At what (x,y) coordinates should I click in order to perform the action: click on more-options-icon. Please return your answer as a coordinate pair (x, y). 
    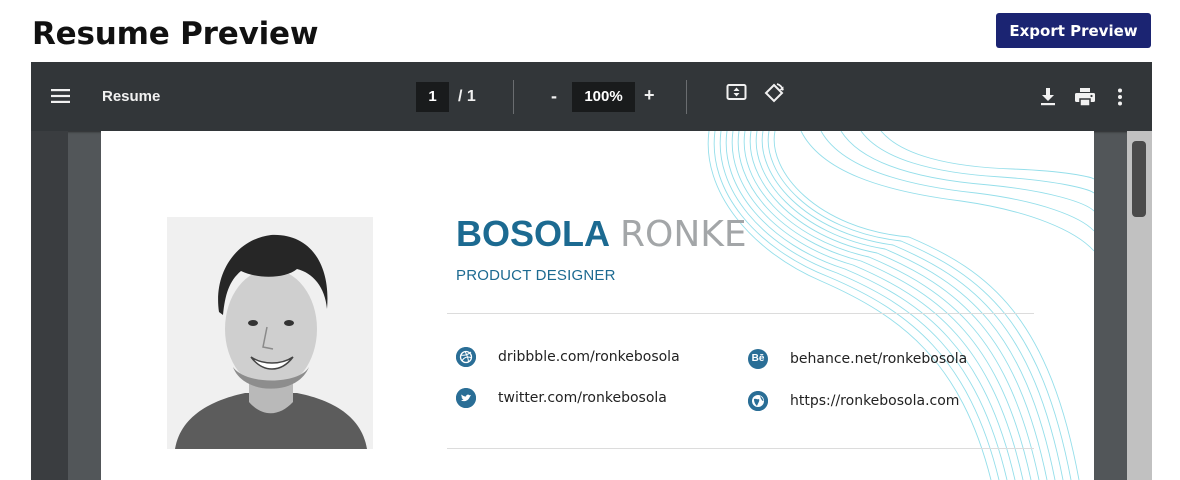
    Looking at the image, I should click on (1120, 99).